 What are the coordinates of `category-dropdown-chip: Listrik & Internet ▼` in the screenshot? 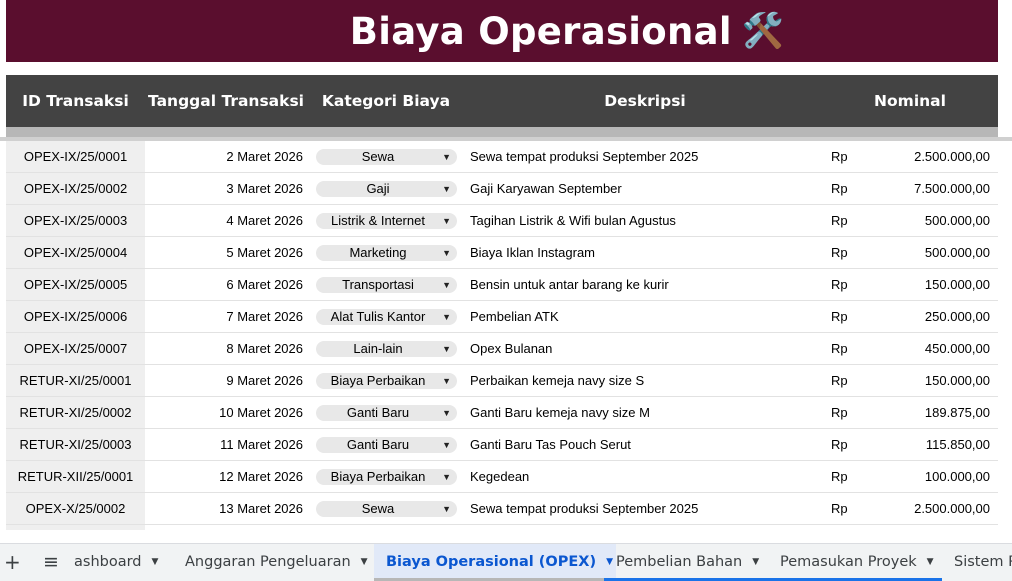 It's located at (386, 221).